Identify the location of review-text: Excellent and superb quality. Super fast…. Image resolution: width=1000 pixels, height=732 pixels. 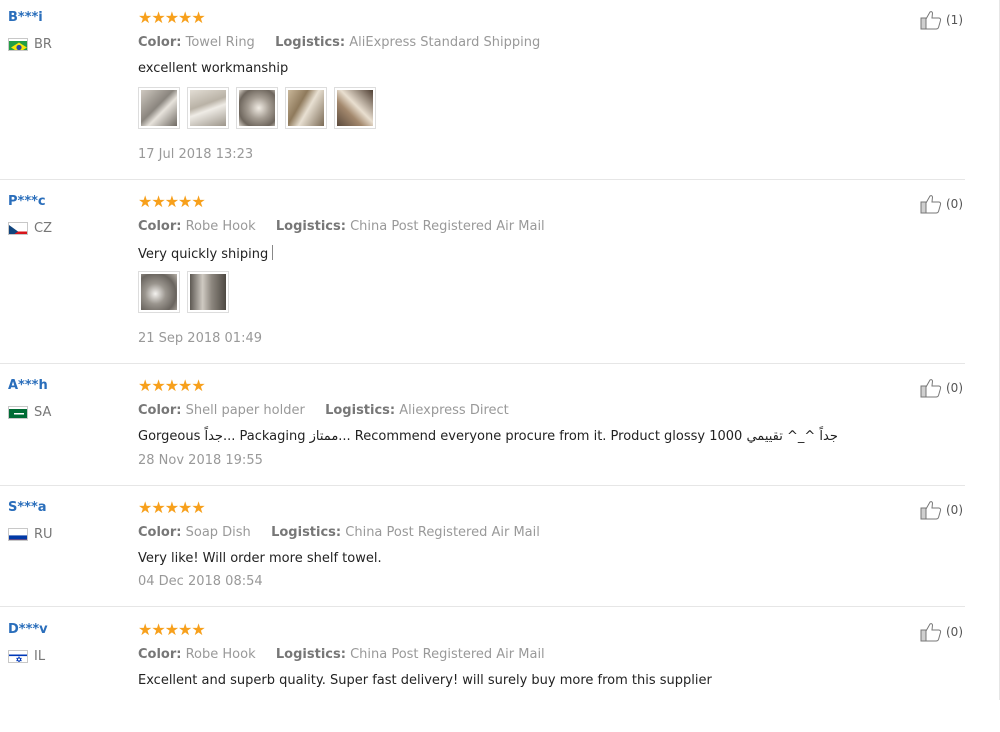
(425, 680).